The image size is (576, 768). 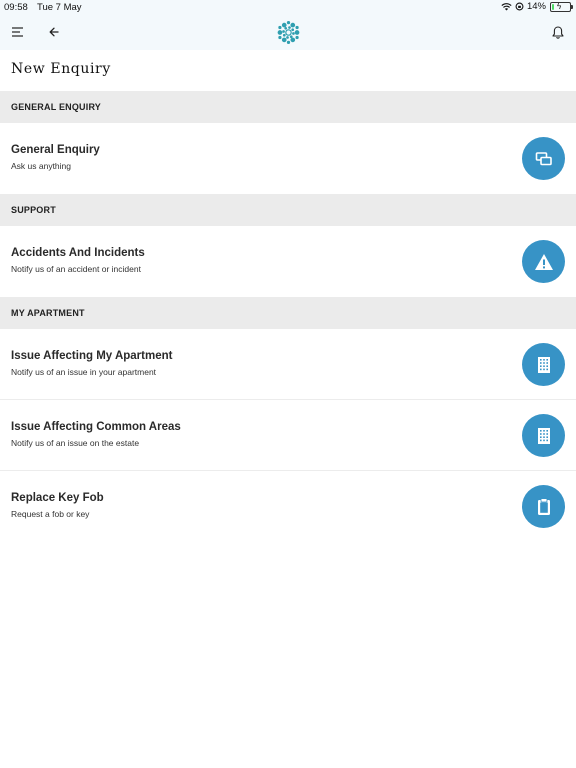 I want to click on notifications-button, so click(x=558, y=32).